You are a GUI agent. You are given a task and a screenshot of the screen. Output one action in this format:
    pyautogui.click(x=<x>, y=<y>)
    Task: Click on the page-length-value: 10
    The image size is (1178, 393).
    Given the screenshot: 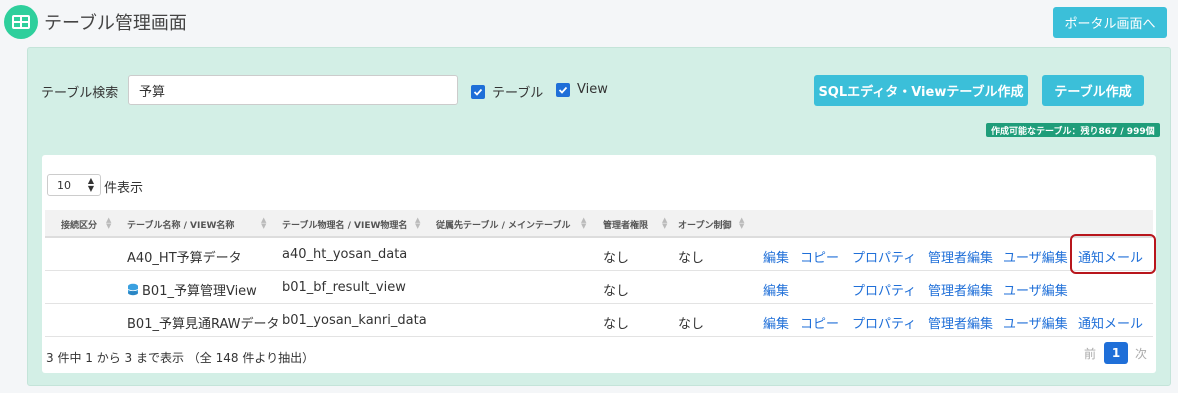 What is the action you would take?
    pyautogui.click(x=64, y=185)
    